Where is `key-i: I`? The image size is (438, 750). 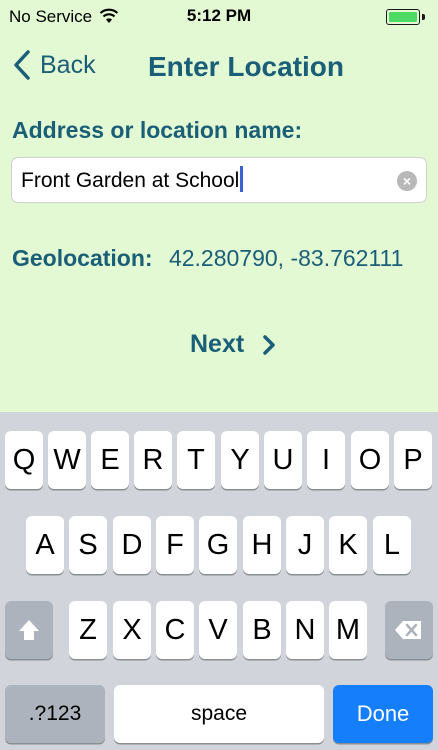
key-i: I is located at coordinates (326, 460).